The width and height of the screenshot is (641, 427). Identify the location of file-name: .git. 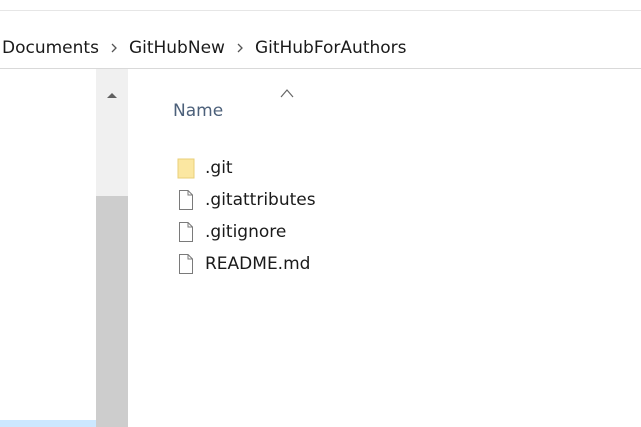
(219, 168).